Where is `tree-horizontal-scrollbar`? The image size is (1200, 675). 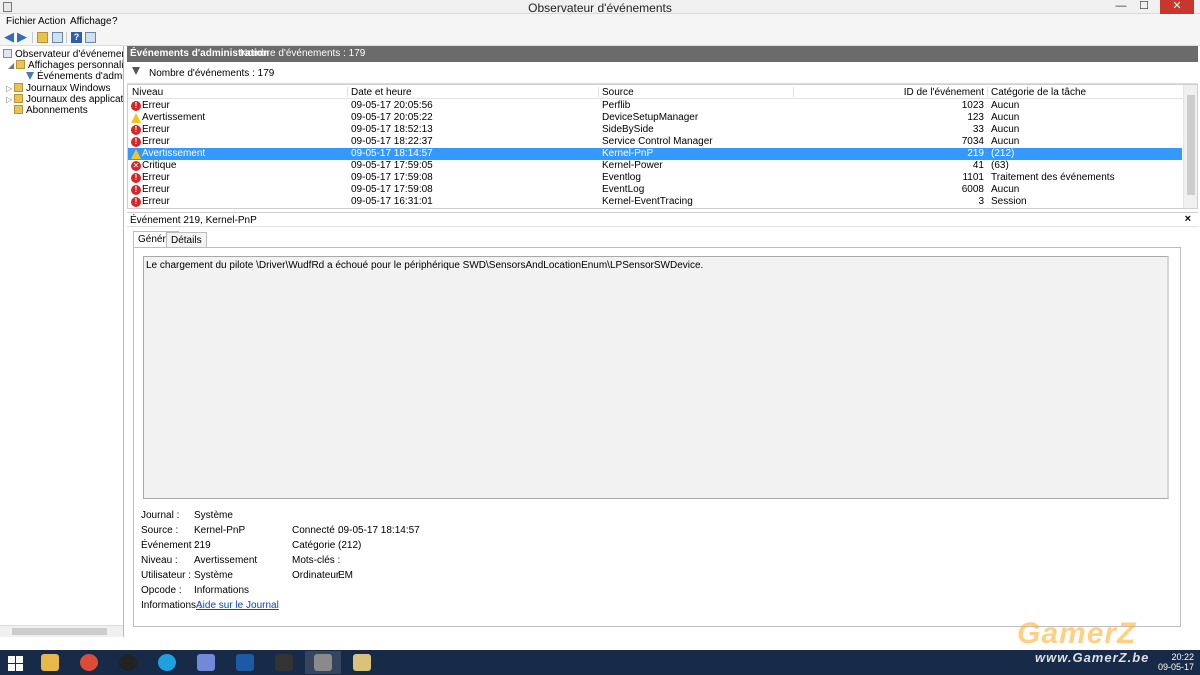
tree-horizontal-scrollbar is located at coordinates (61, 631).